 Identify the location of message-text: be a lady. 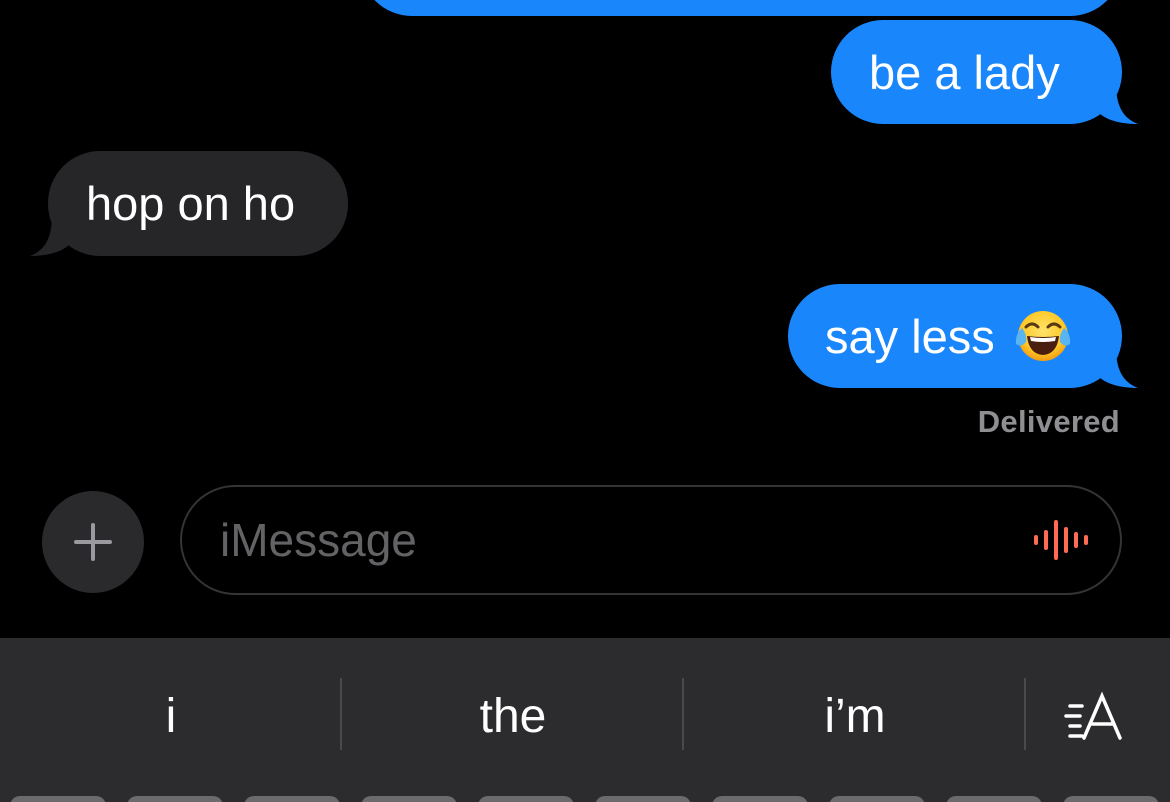
(964, 72).